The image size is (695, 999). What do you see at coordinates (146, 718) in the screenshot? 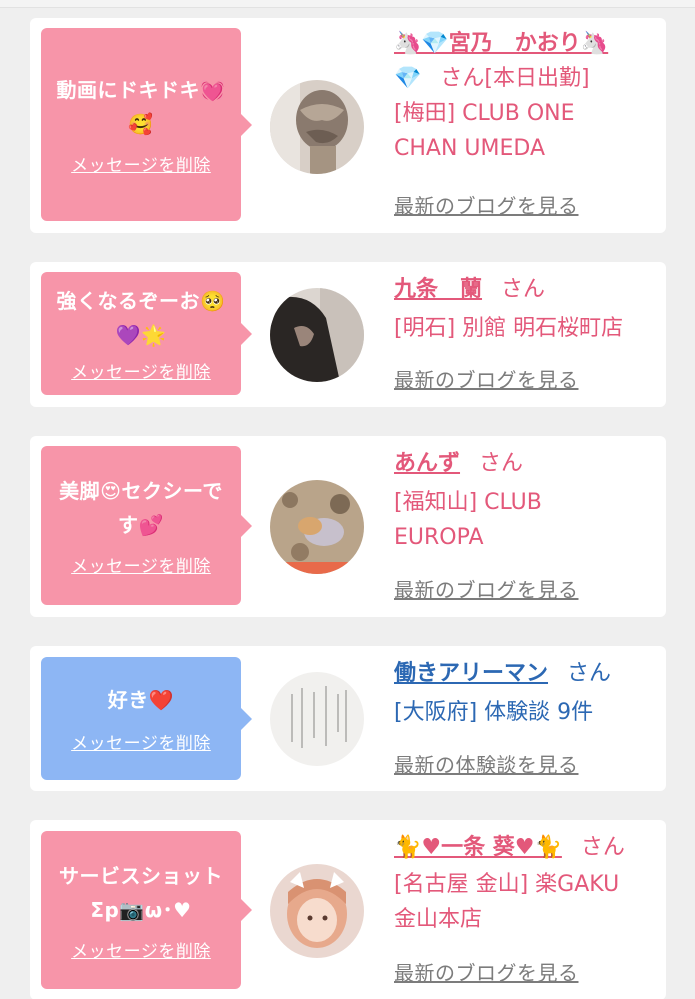
I see `message-bubble: 好き❤️ メッセージを削除` at bounding box center [146, 718].